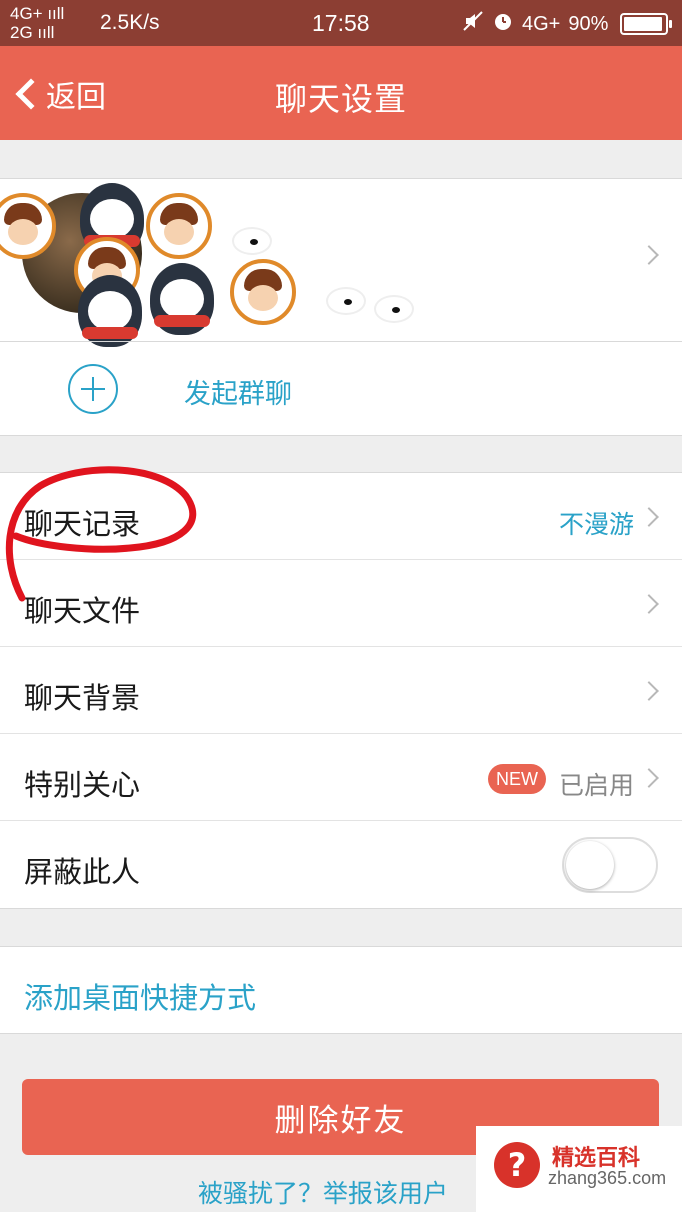 The image size is (682, 1212). I want to click on network-indicator: 4G+ ııll 2G ııll, so click(37, 23).